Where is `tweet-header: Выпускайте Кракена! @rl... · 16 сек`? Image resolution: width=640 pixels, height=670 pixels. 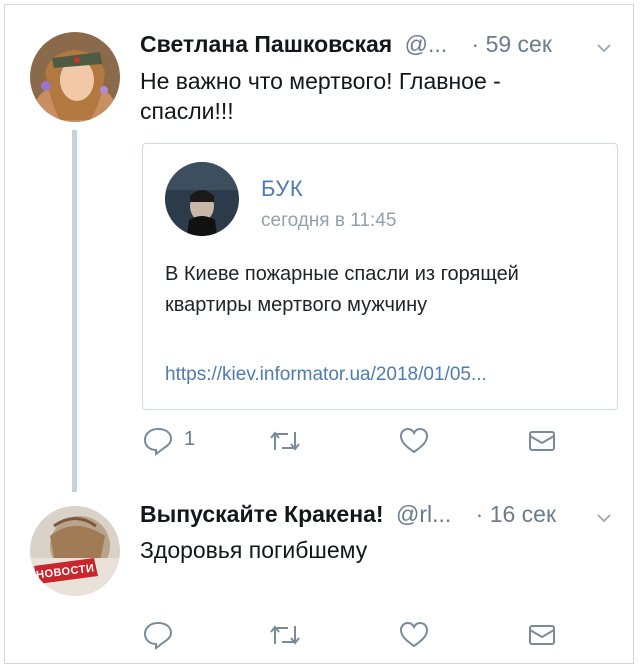
tweet-header: Выпускайте Кракена! @rl... · 16 сек is located at coordinates (348, 514).